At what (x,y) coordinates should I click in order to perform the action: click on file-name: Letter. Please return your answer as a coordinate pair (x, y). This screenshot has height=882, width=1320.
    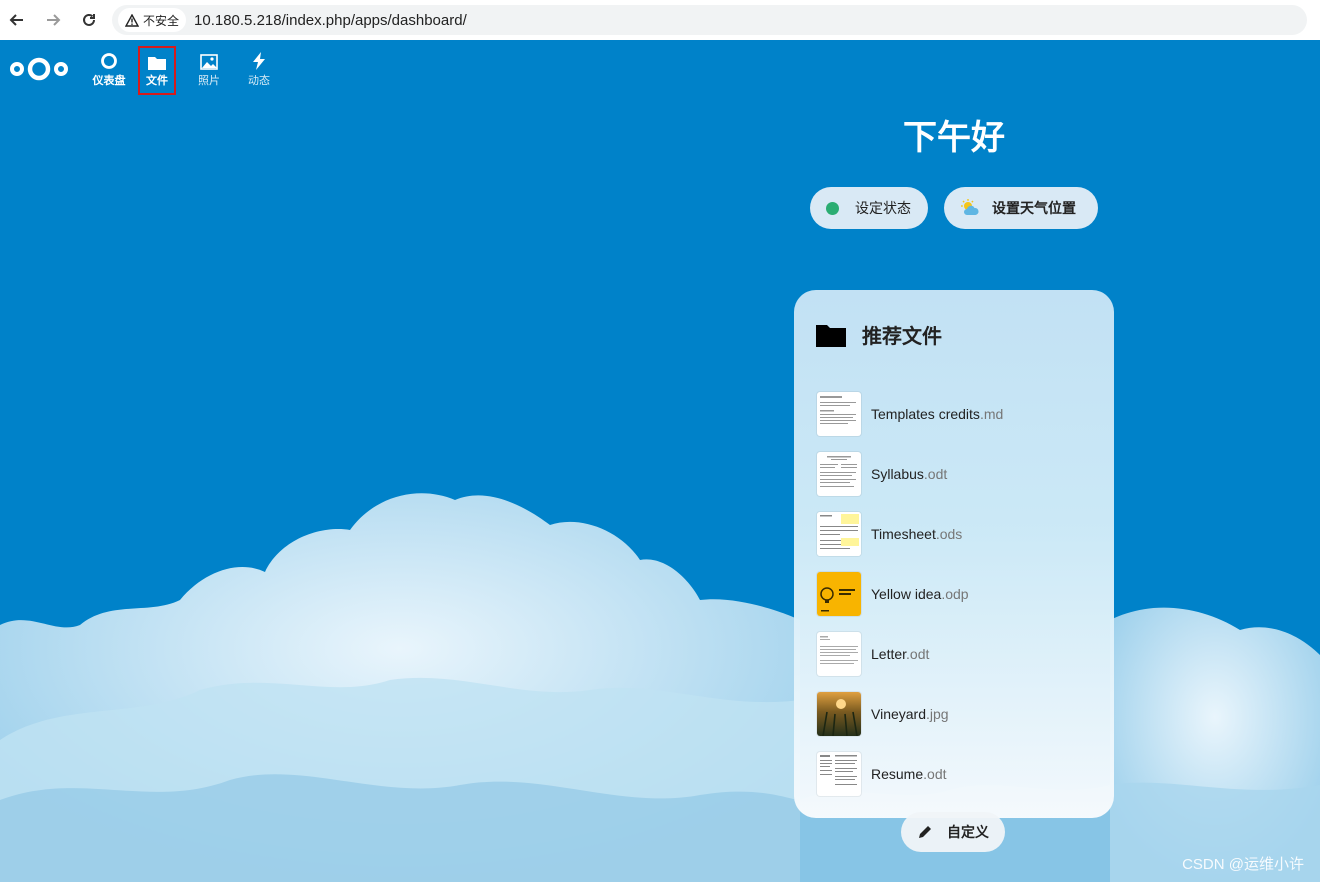
    Looking at the image, I should click on (889, 654).